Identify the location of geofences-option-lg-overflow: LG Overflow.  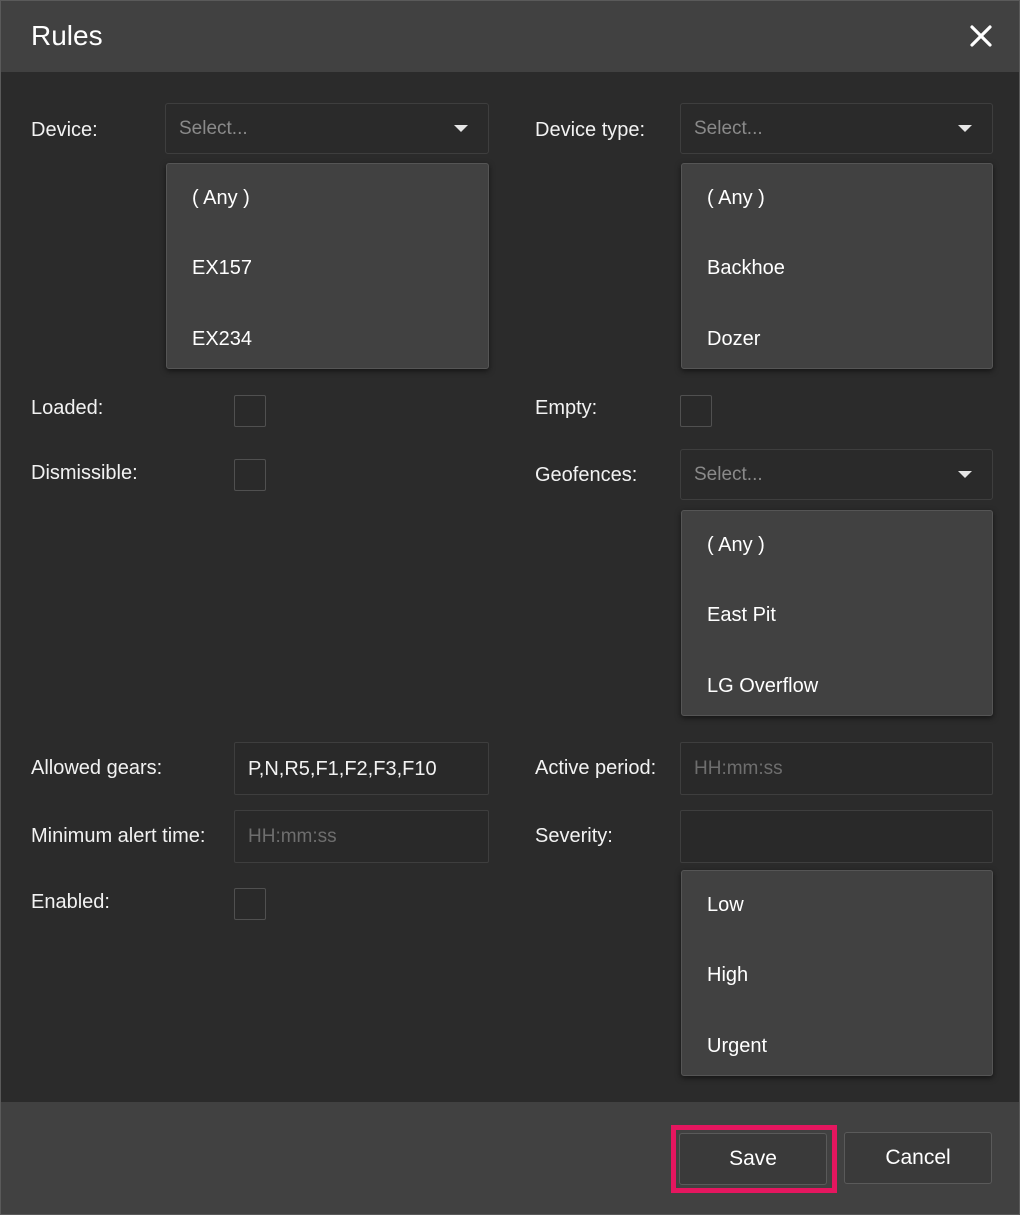
(837, 687).